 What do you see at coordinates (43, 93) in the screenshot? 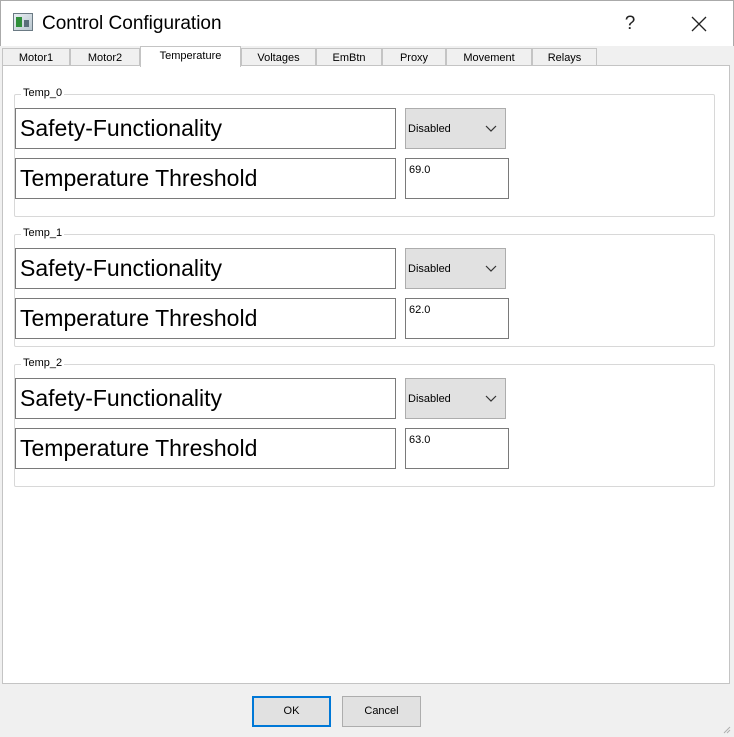
I see `group-title: Temp_0` at bounding box center [43, 93].